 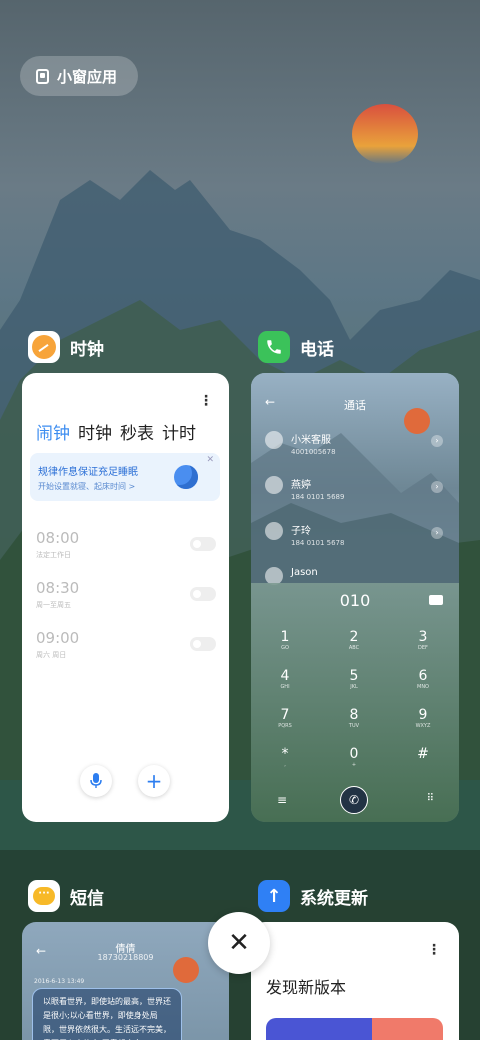 I want to click on dial-key: 7 PQRS, so click(x=285, y=718).